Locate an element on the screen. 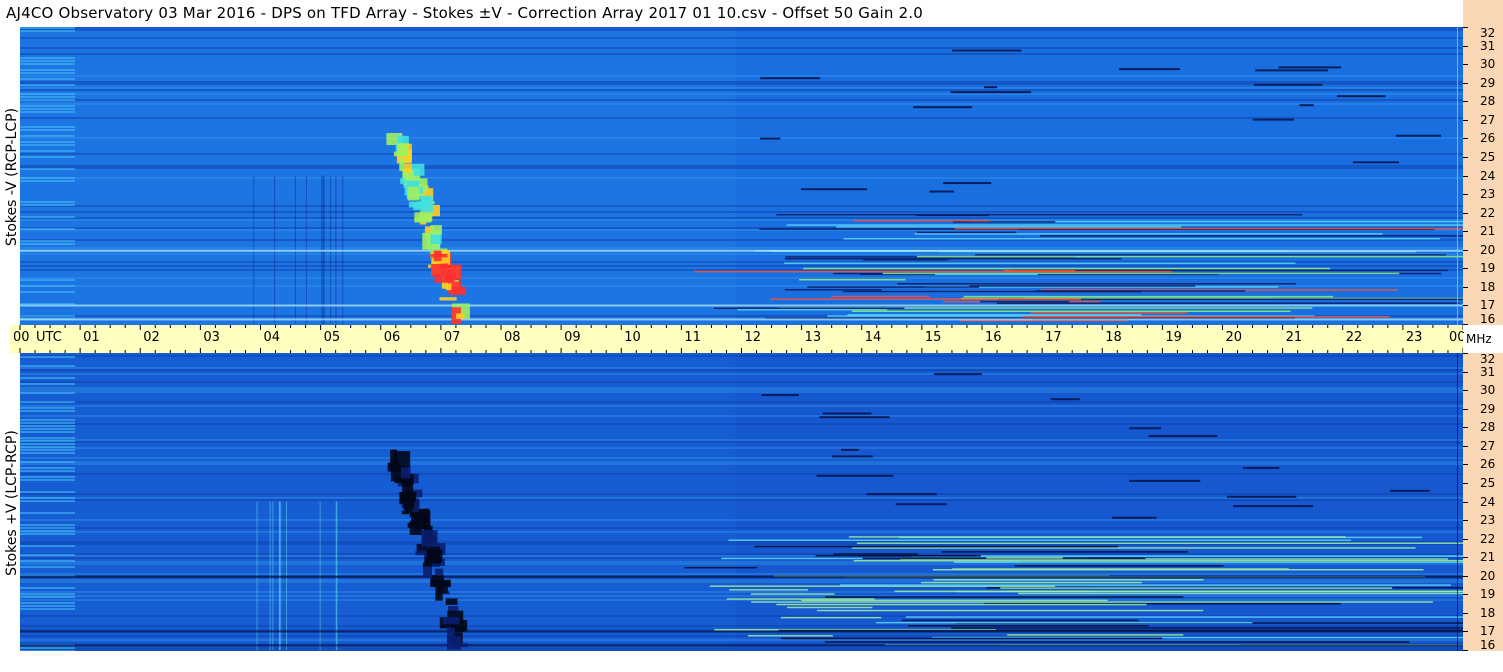  time-tick-label: 14 is located at coordinates (873, 337).